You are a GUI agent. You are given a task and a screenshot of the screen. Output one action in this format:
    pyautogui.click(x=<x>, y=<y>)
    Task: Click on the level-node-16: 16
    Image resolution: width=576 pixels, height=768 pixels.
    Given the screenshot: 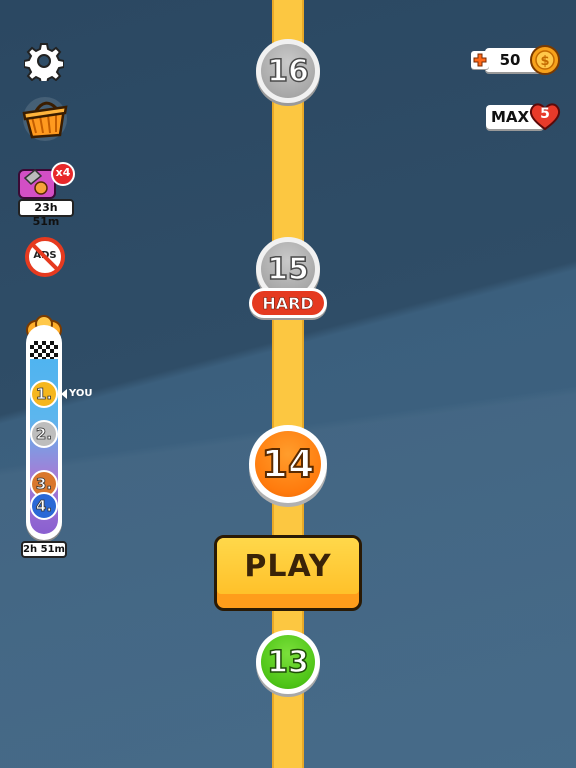 What is the action you would take?
    pyautogui.click(x=288, y=71)
    